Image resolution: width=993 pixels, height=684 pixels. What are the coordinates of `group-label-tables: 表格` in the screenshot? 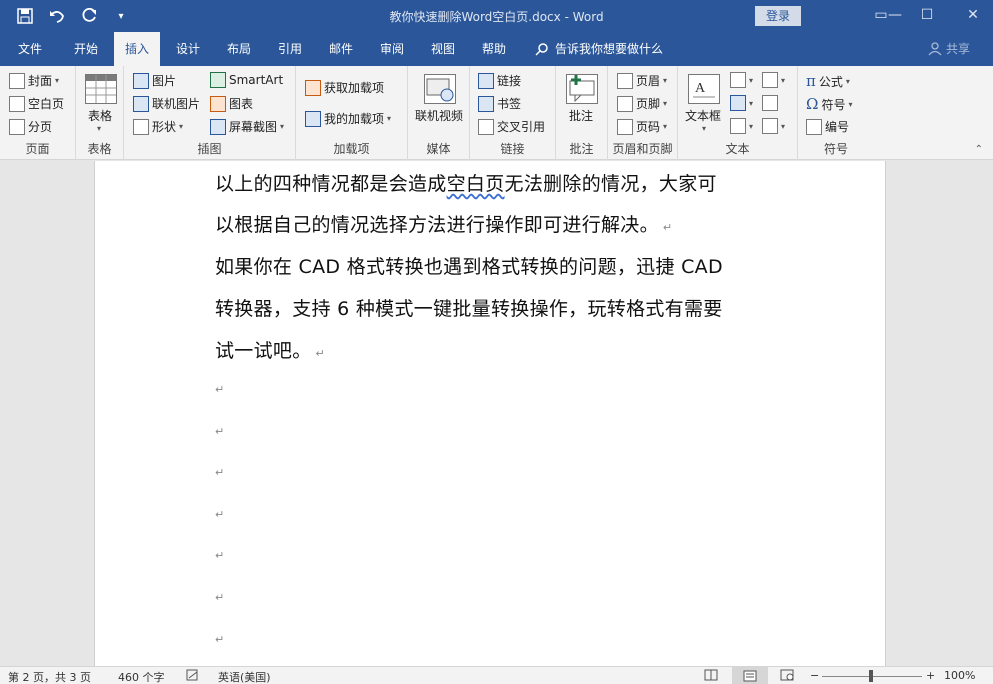 It's located at (99, 149).